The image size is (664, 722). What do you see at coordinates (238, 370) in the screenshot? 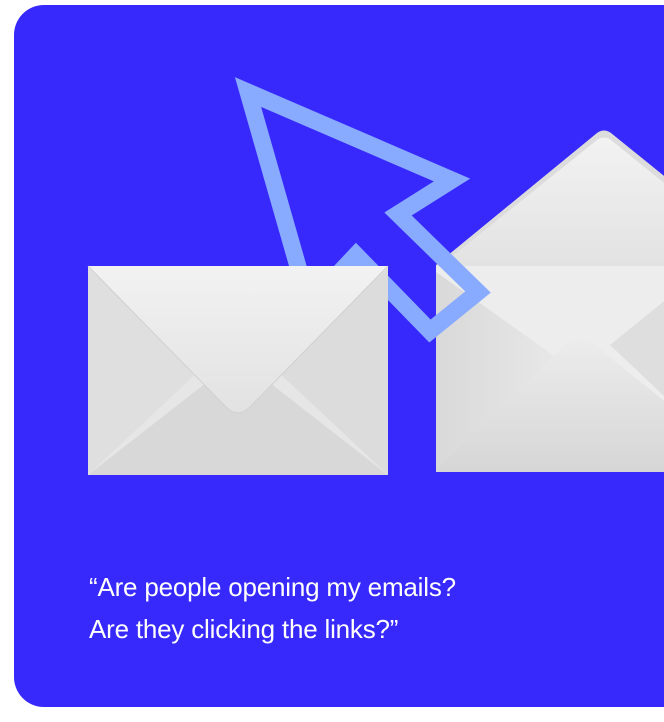
I see `closed-envelope-icon` at bounding box center [238, 370].